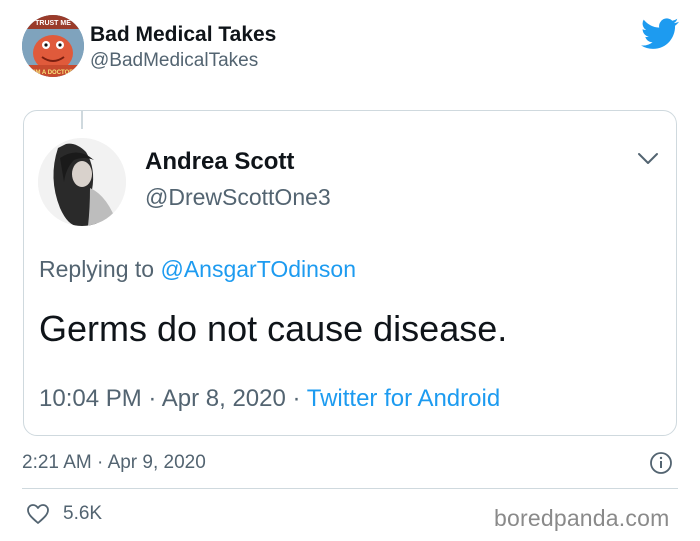  I want to click on like-count: 5.6K, so click(82, 514).